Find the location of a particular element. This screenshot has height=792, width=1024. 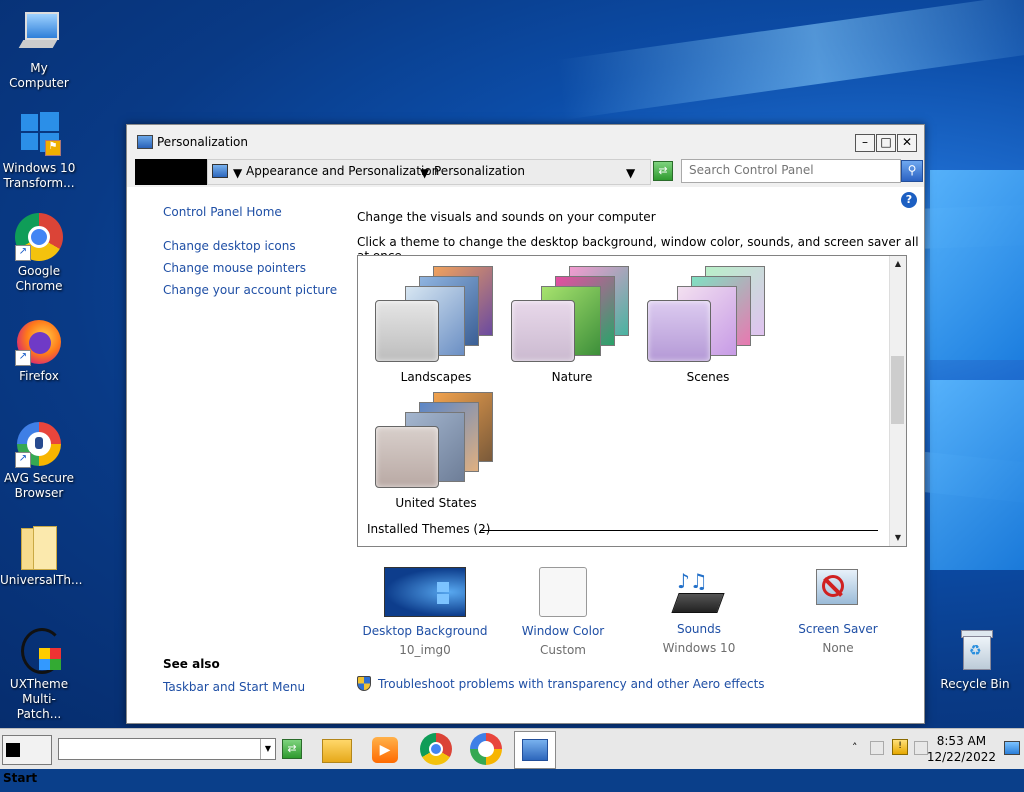

desktop-background-setting: Desktop Background 10_img0 is located at coordinates (425, 612).